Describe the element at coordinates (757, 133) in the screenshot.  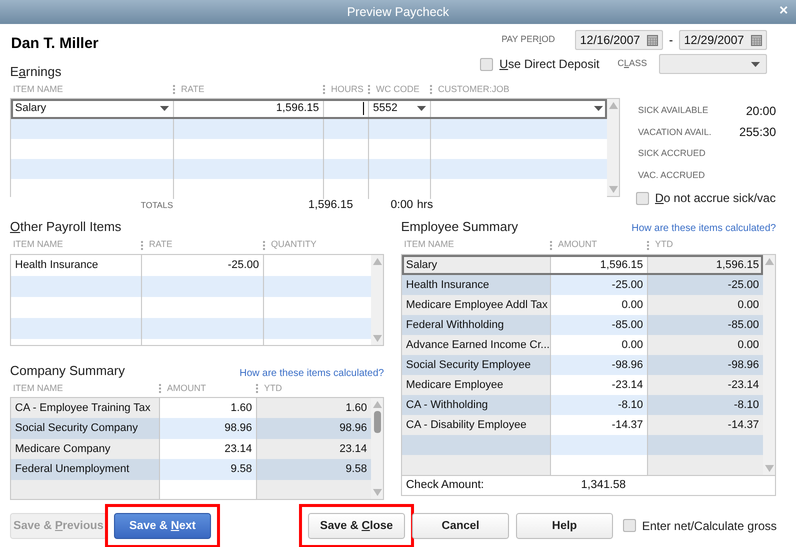
I see `accrual-value: 255:30` at that location.